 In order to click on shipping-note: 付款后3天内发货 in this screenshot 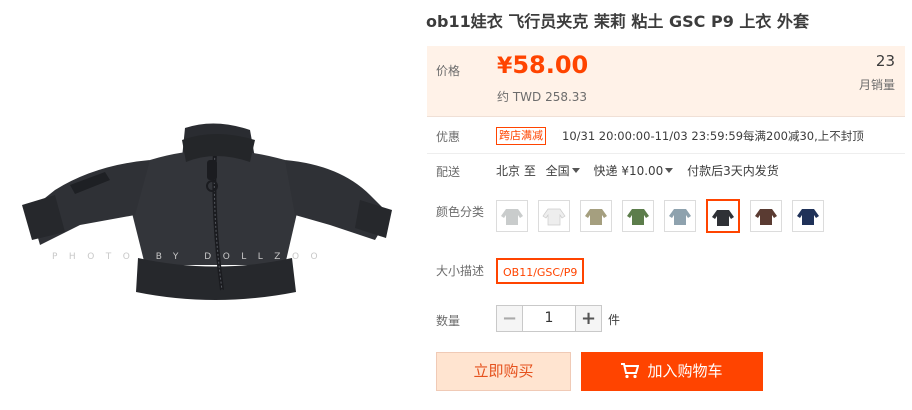, I will do `click(733, 171)`.